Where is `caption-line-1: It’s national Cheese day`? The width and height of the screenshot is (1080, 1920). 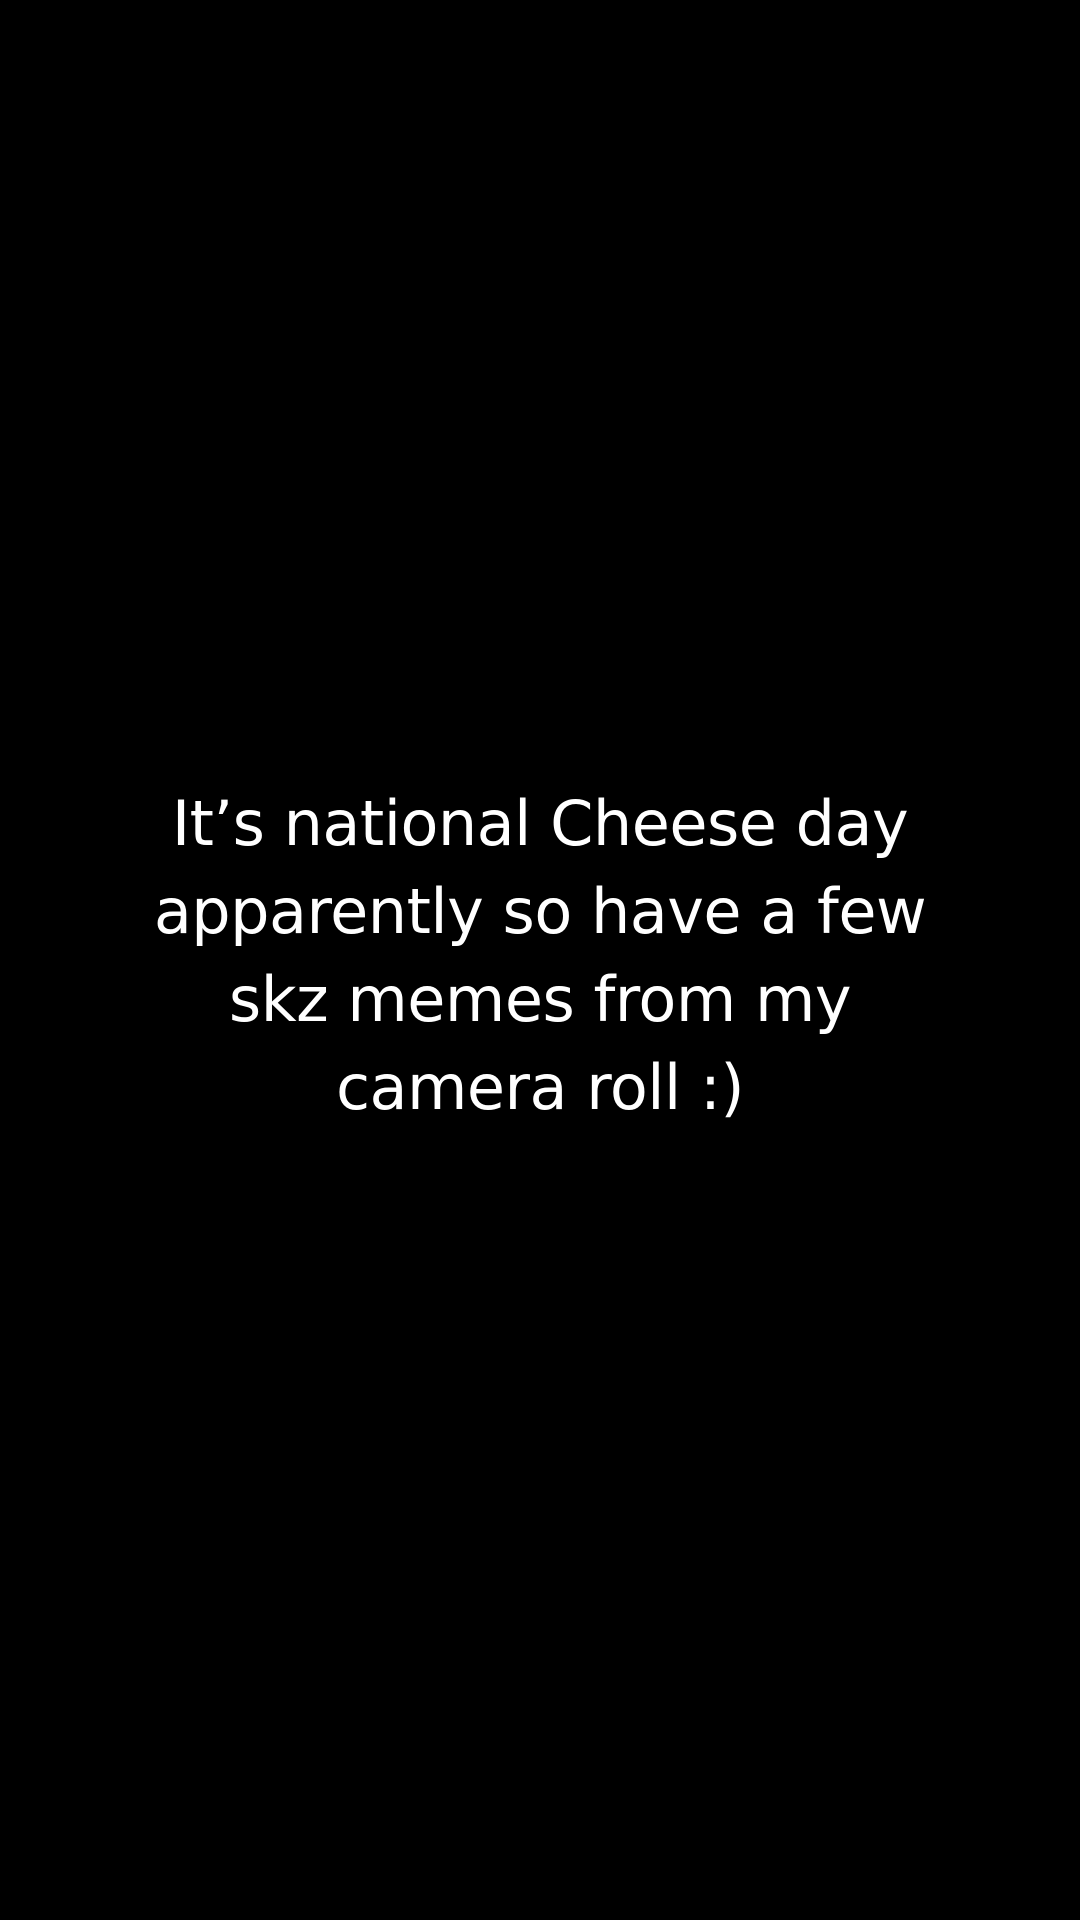
caption-line-1: It’s national Cheese day is located at coordinates (540, 823).